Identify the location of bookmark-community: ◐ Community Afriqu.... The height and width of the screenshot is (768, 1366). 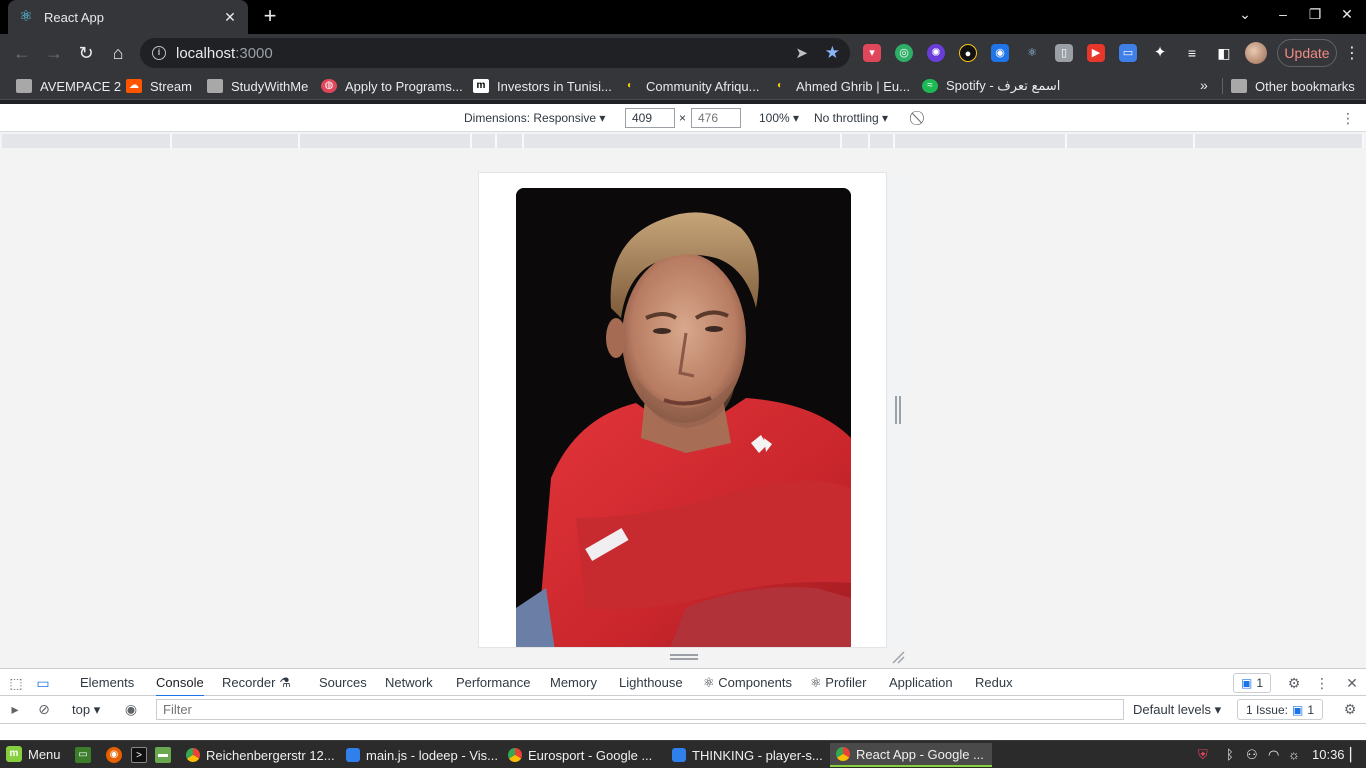
(690, 86).